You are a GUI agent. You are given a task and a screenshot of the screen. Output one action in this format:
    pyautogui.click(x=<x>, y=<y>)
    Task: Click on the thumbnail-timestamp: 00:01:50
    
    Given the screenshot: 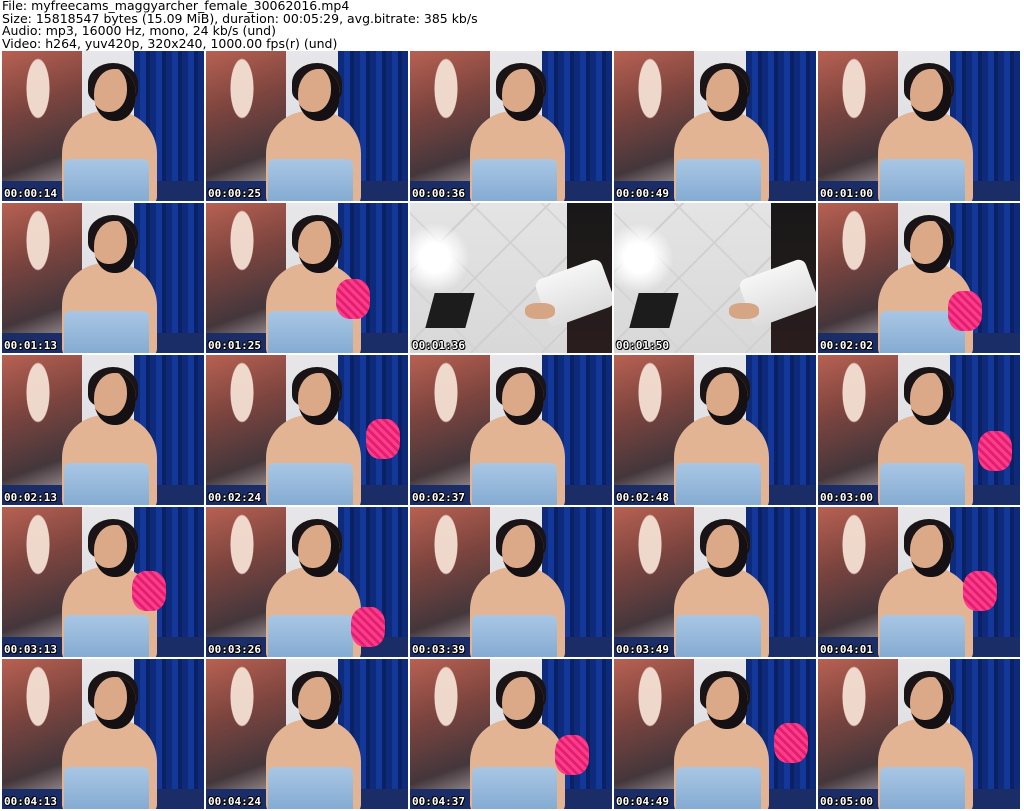 What is the action you would take?
    pyautogui.click(x=642, y=345)
    